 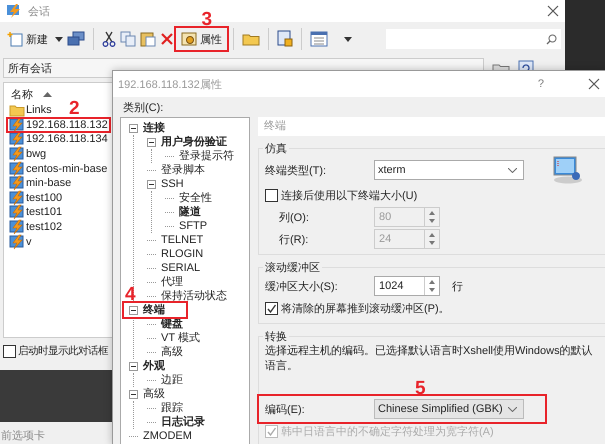 I want to click on new-document-icon, so click(x=15, y=39).